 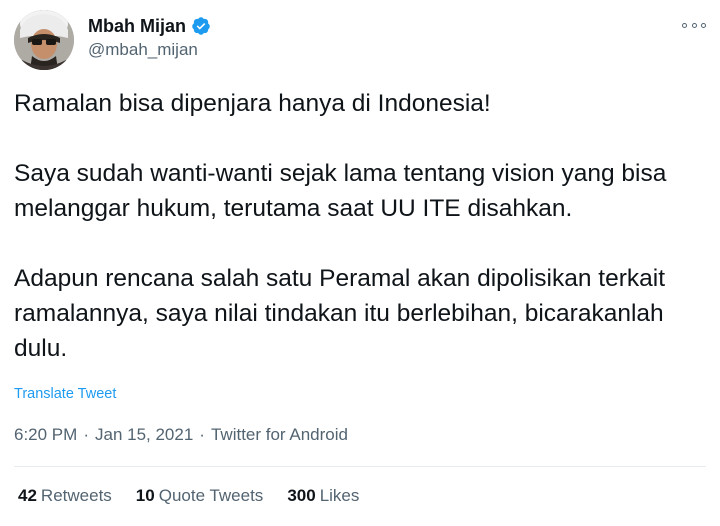 I want to click on likes-stat: 300 Likes, so click(x=323, y=496).